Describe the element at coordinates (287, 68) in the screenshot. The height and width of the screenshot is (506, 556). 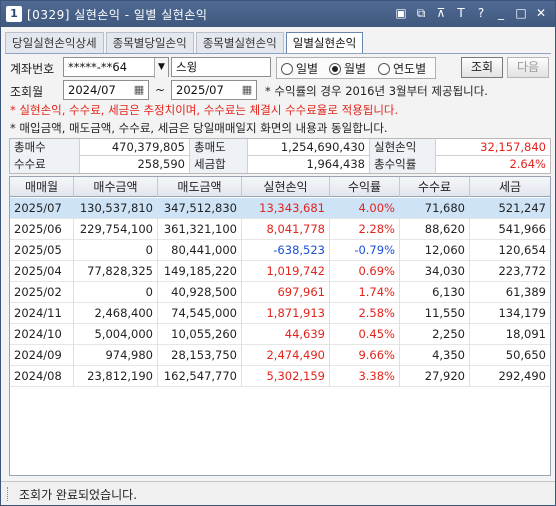
I see `radio-daily-dot` at that location.